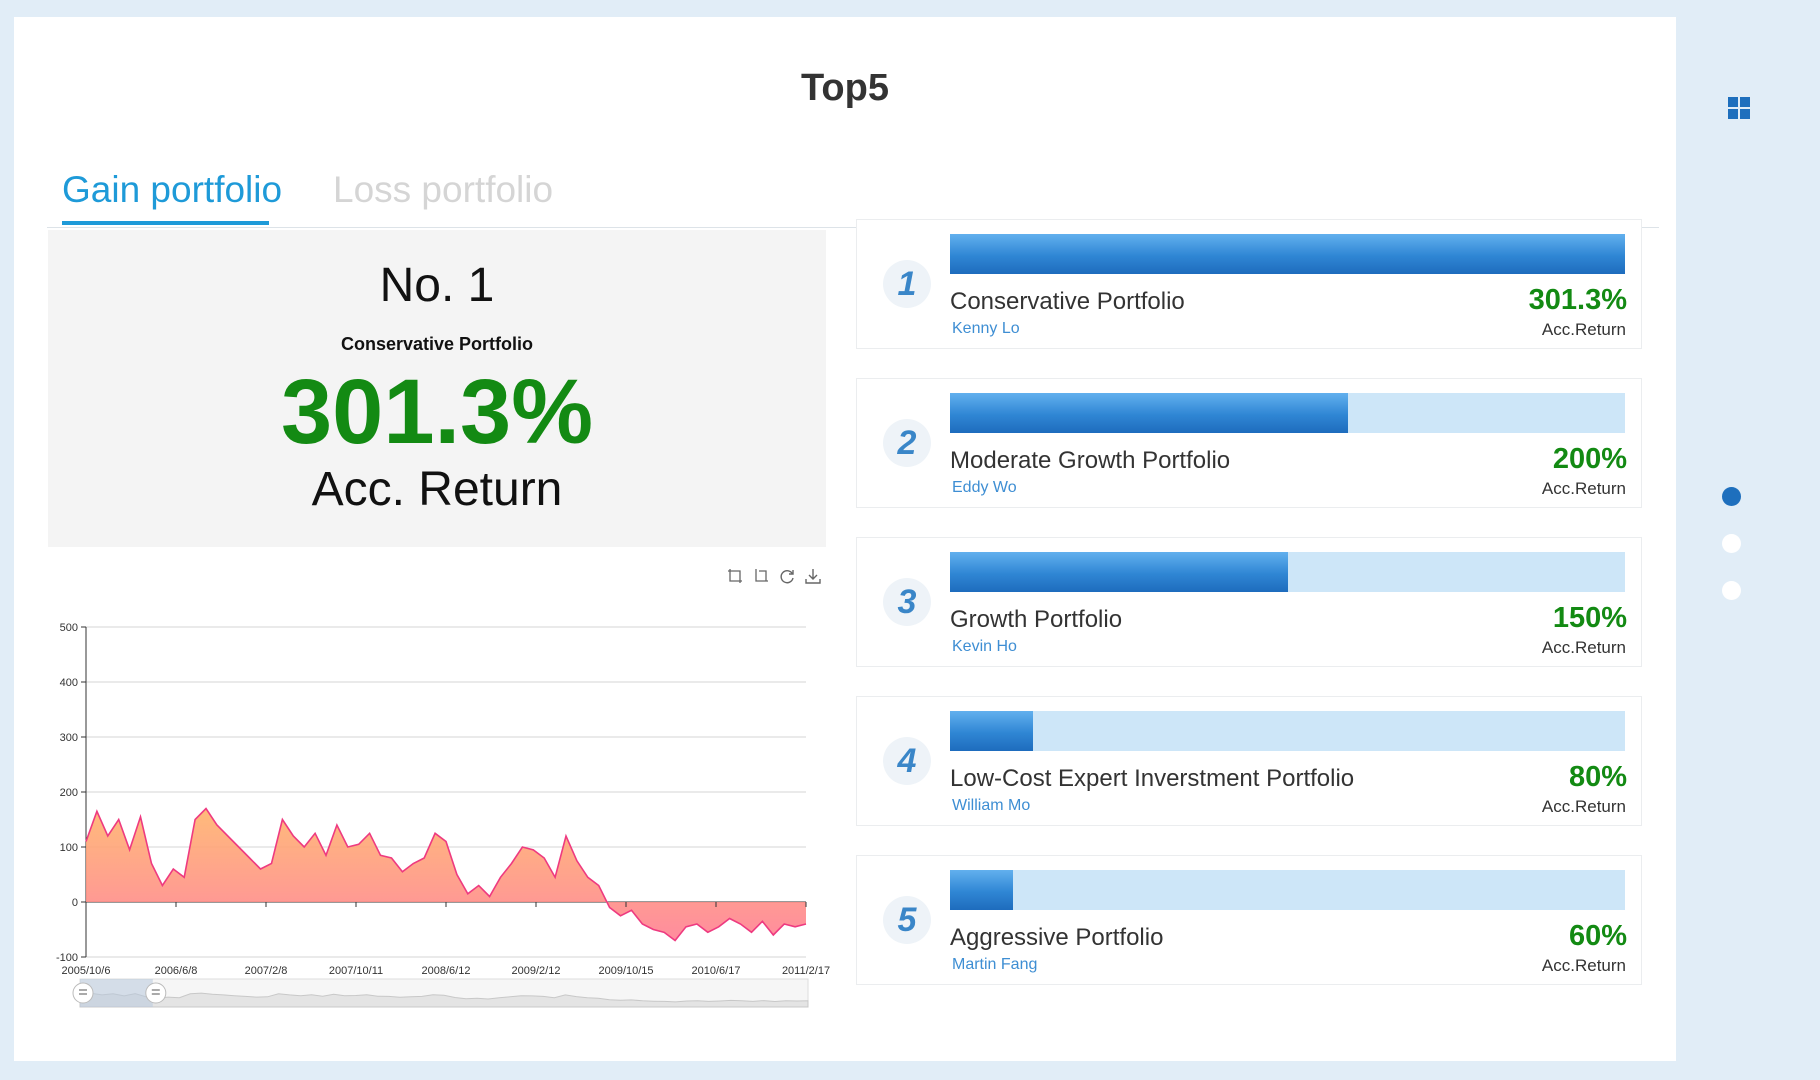 The height and width of the screenshot is (1080, 1820). What do you see at coordinates (984, 647) in the screenshot?
I see `ranking-portfolio-owner: Kevin Ho` at bounding box center [984, 647].